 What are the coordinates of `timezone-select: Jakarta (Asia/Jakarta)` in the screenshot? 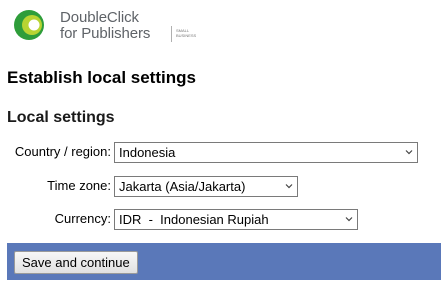 It's located at (206, 186).